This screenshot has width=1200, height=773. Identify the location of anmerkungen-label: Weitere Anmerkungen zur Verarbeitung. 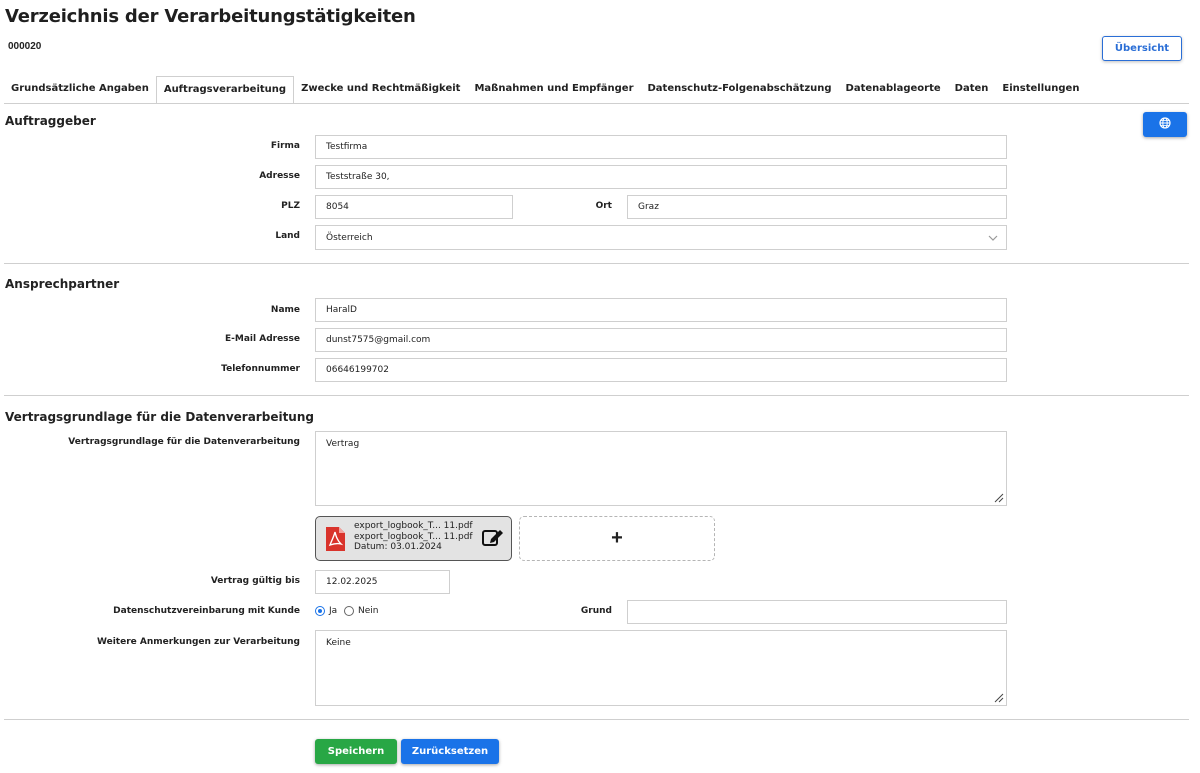
(198, 642).